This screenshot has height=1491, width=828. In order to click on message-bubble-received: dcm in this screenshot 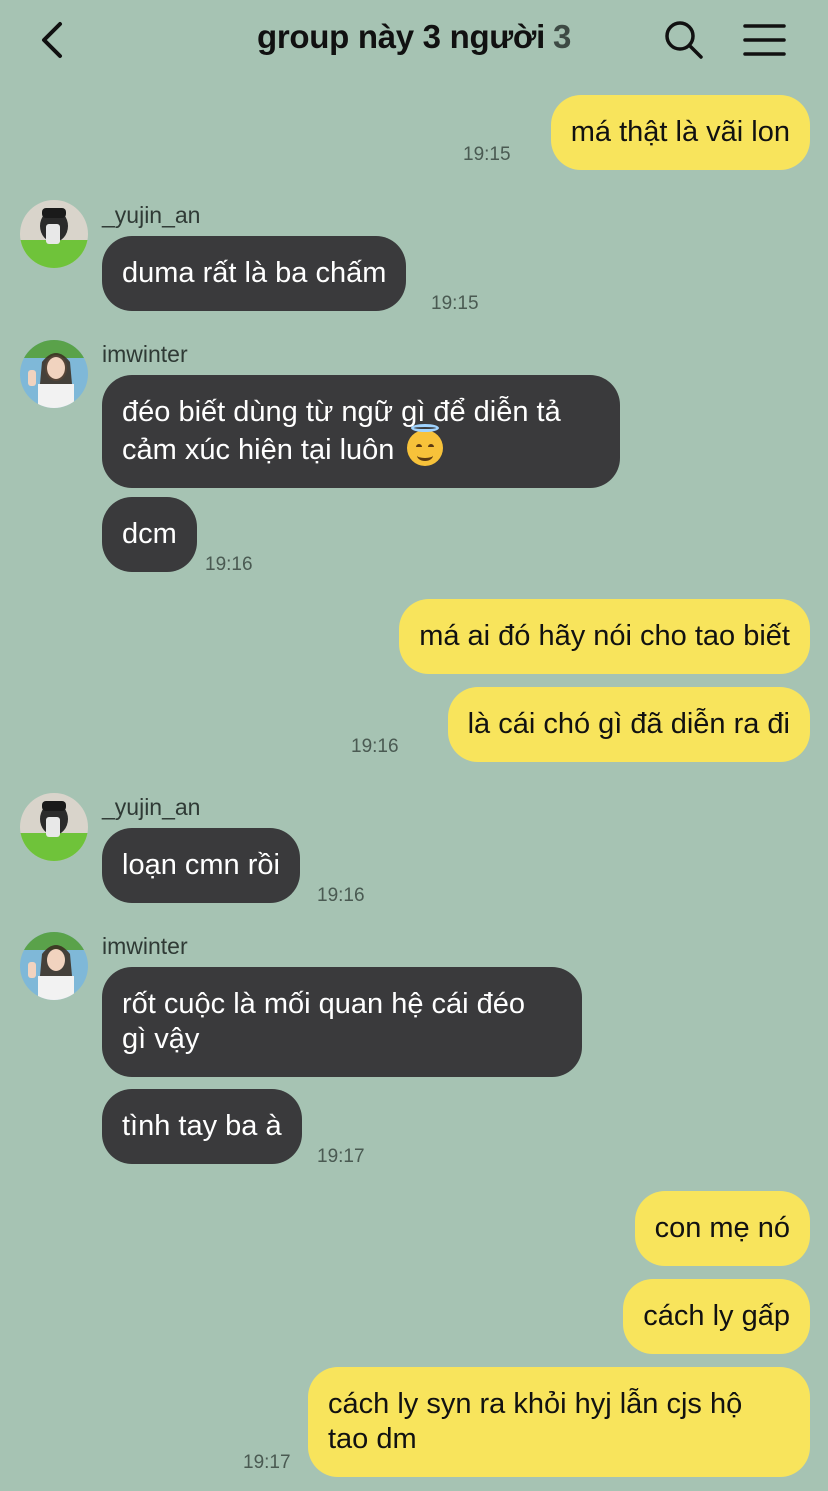, I will do `click(149, 534)`.